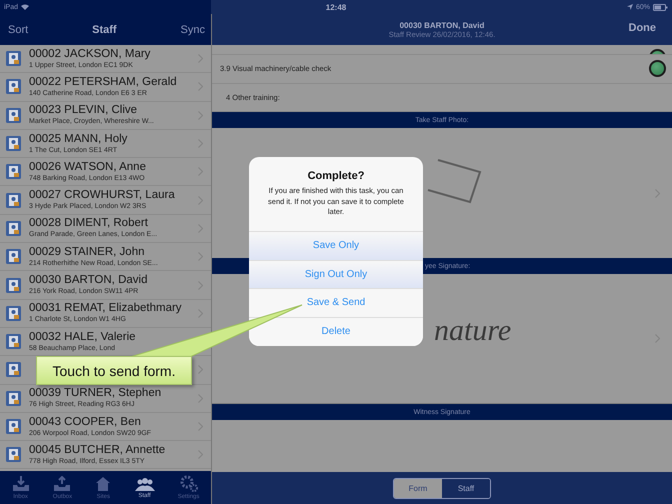  I want to click on clock: 12:48, so click(336, 7).